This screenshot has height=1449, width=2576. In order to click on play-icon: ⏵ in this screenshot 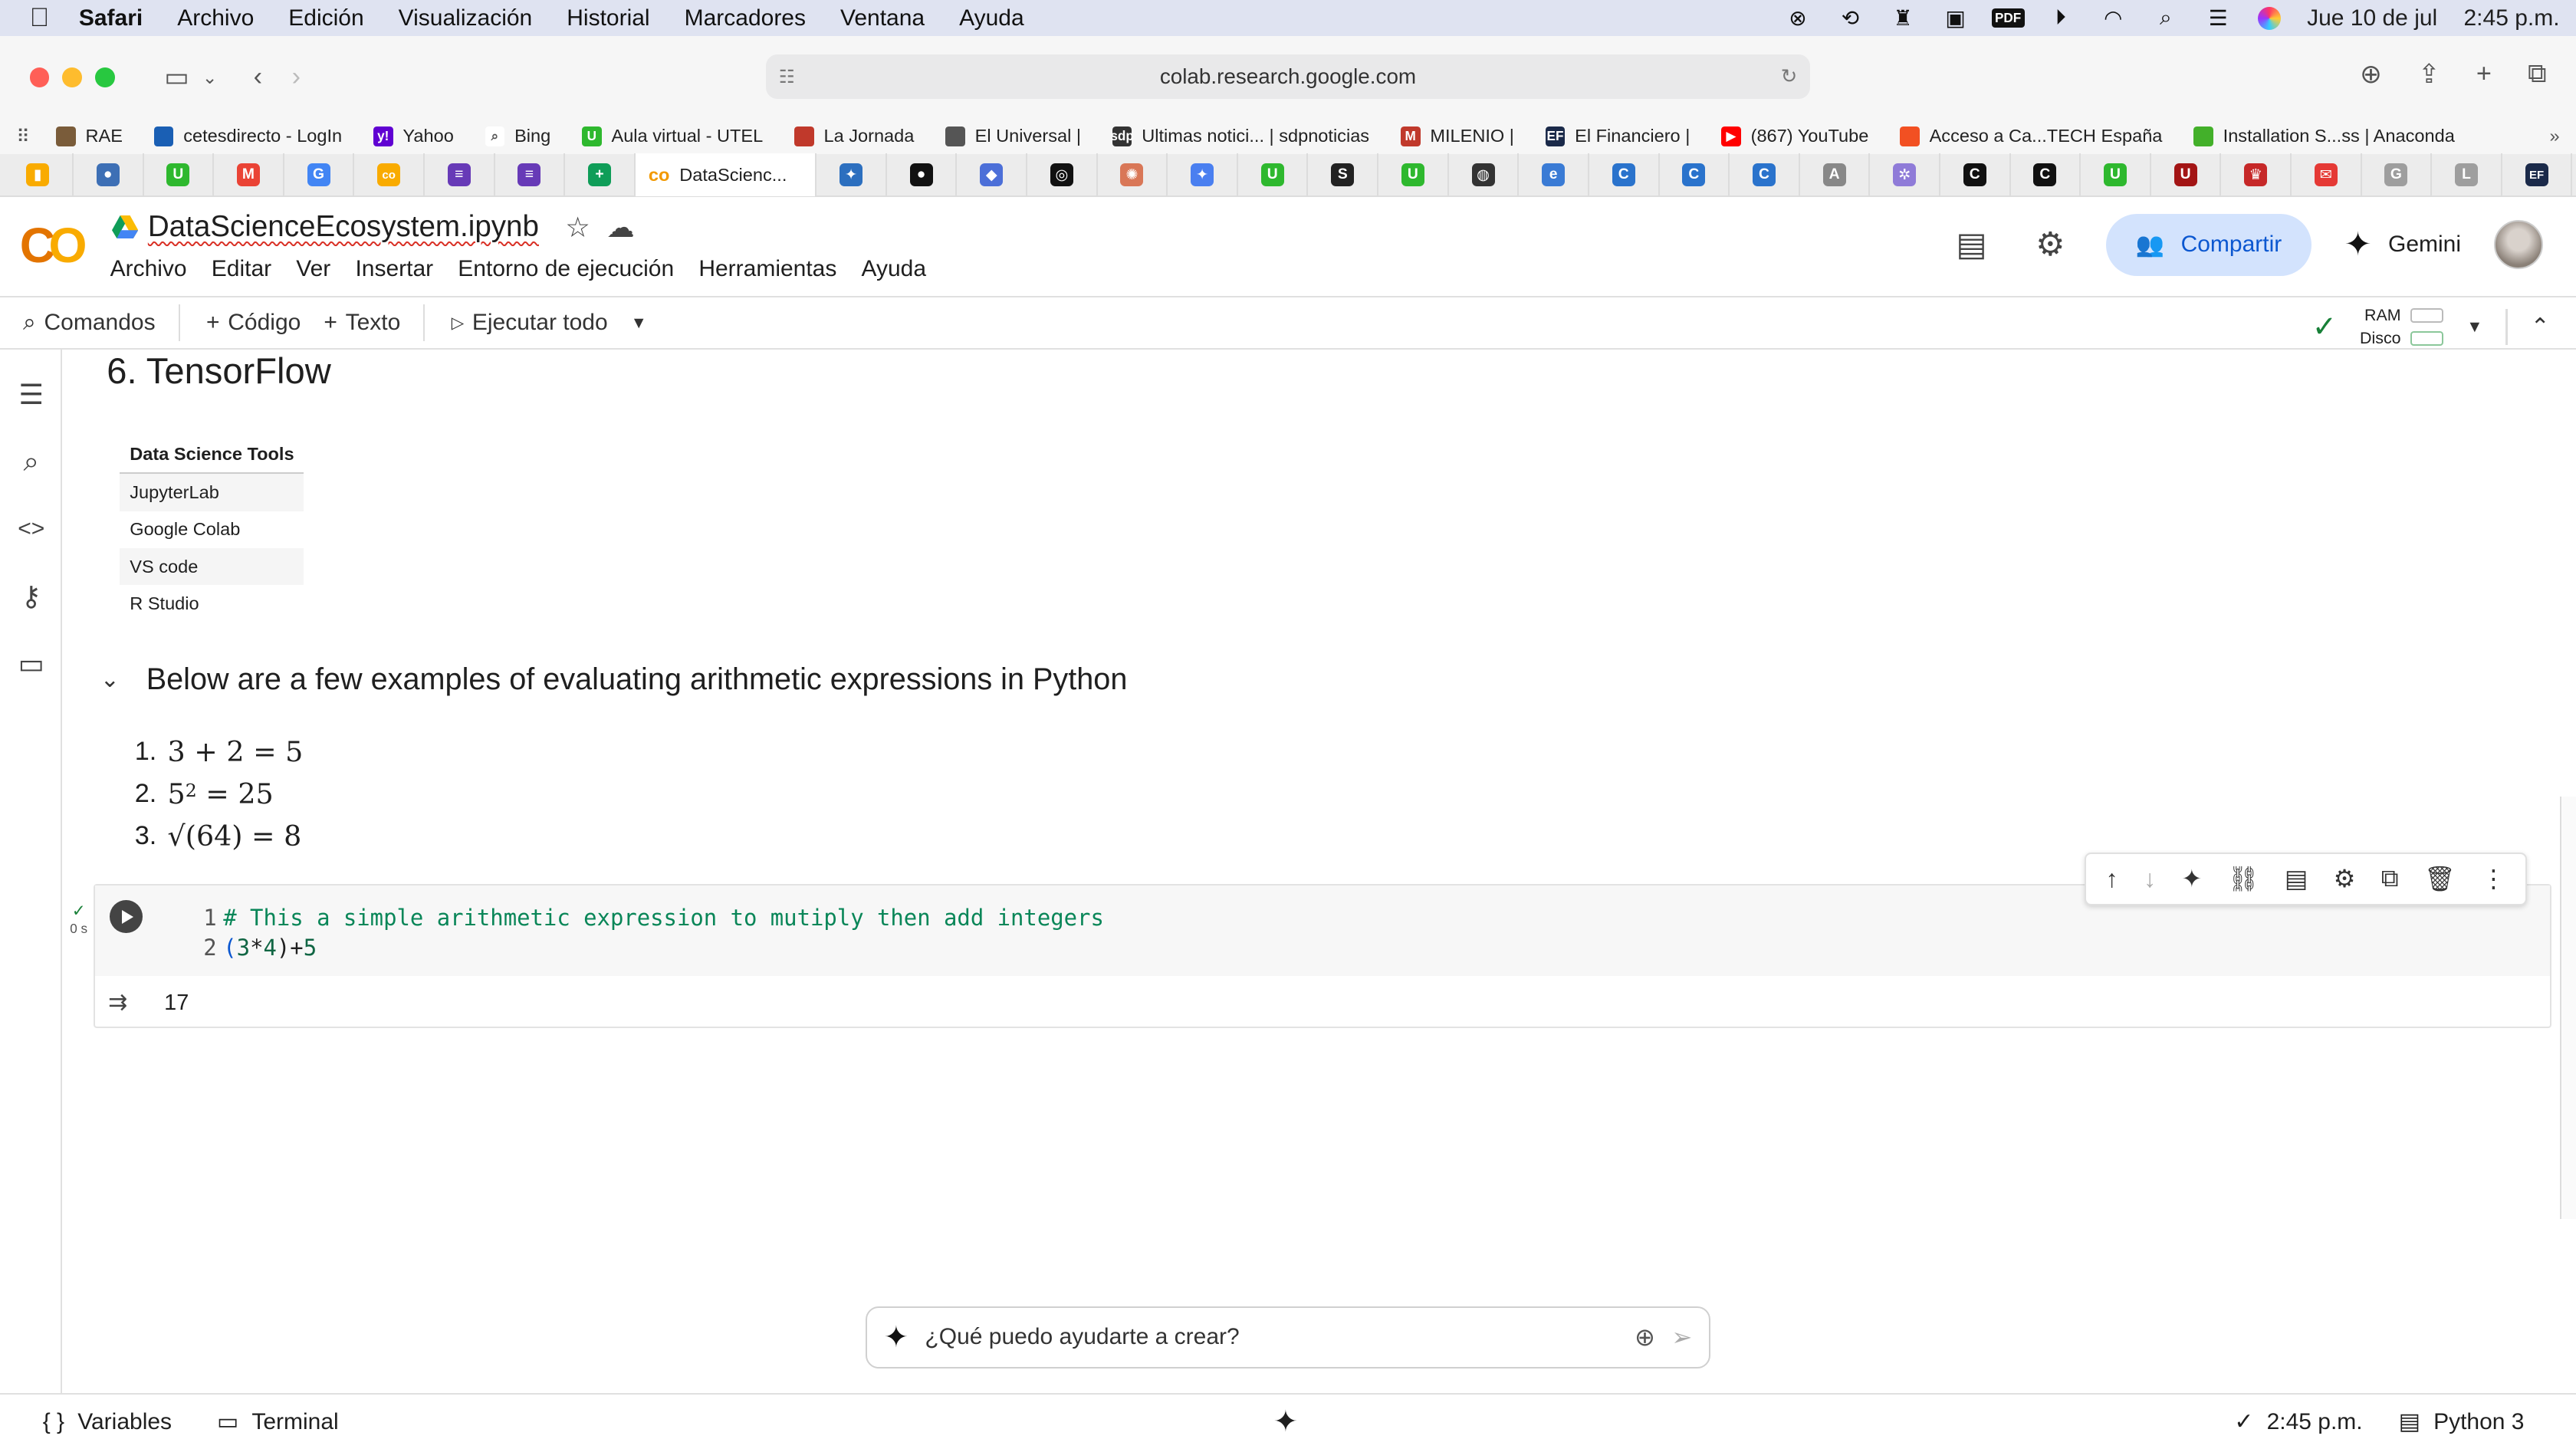, I will do `click(2061, 17)`.